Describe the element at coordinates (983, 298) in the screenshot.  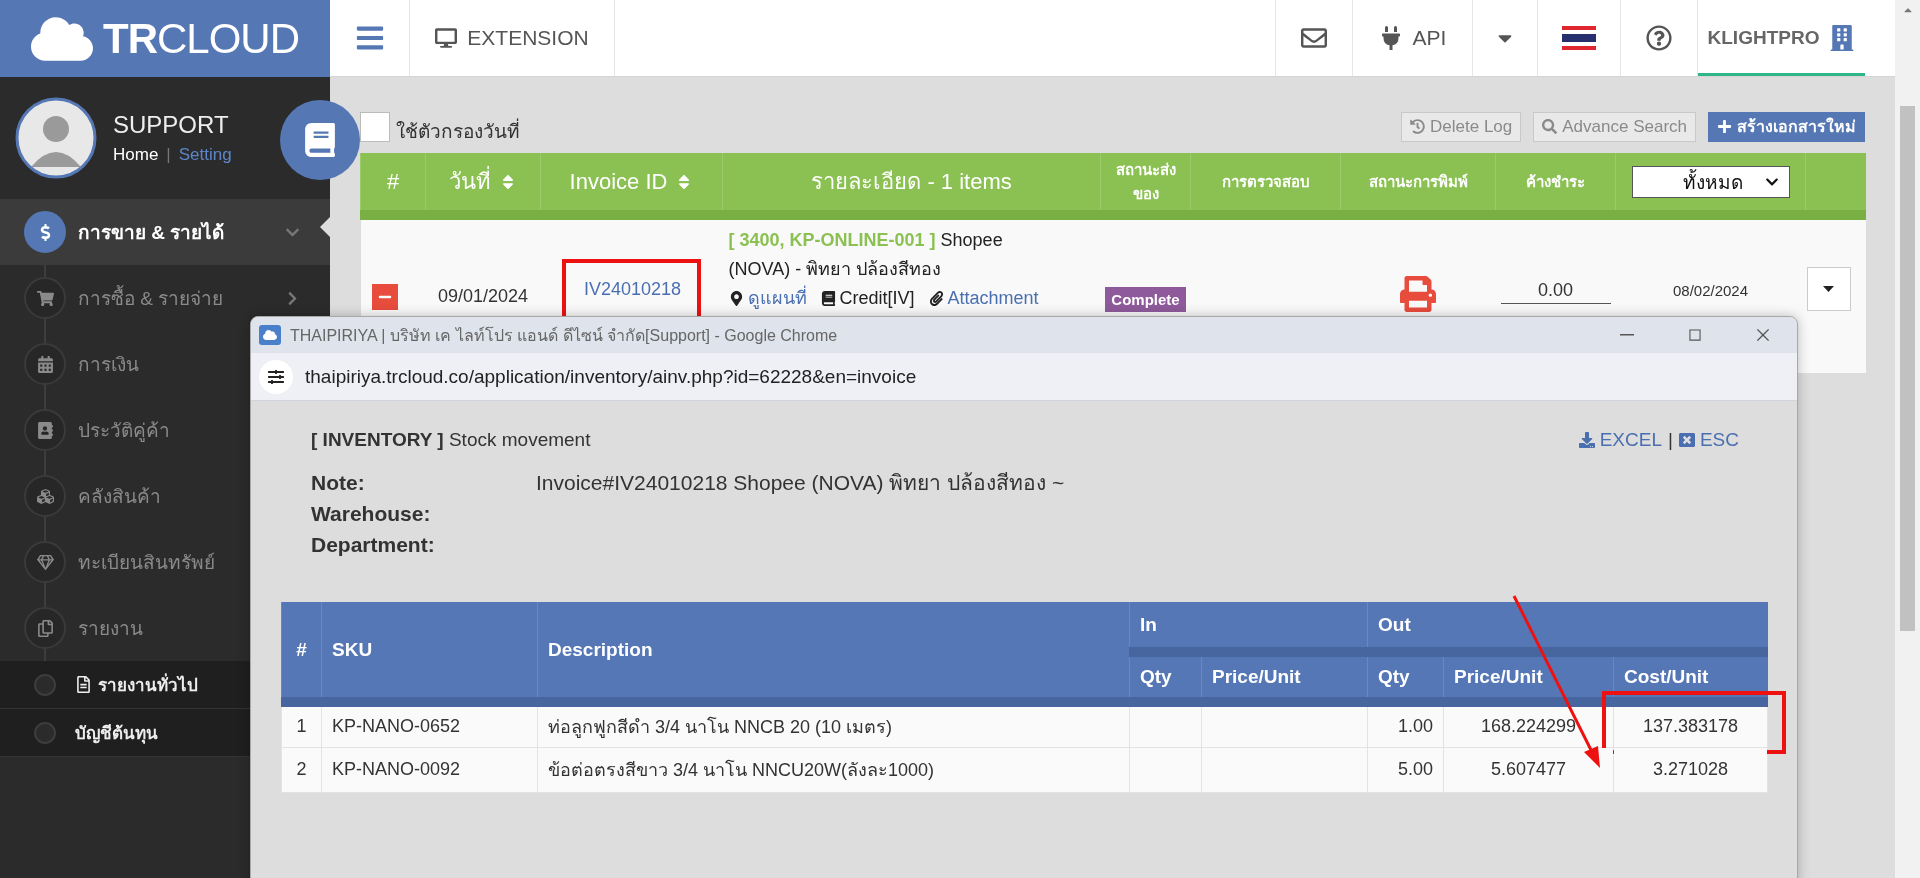
I see `document-link: Attachment` at that location.